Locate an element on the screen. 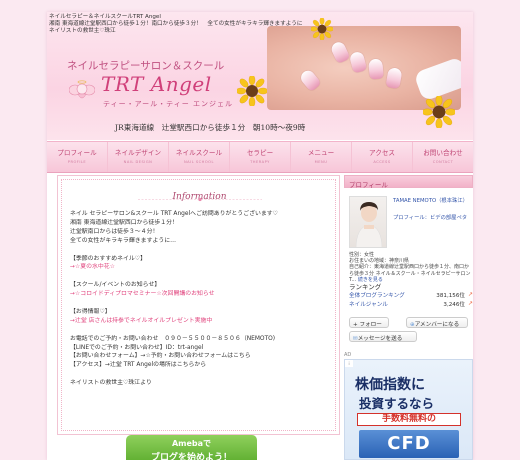  ranking-value: 3,246位 is located at coordinates (454, 305).